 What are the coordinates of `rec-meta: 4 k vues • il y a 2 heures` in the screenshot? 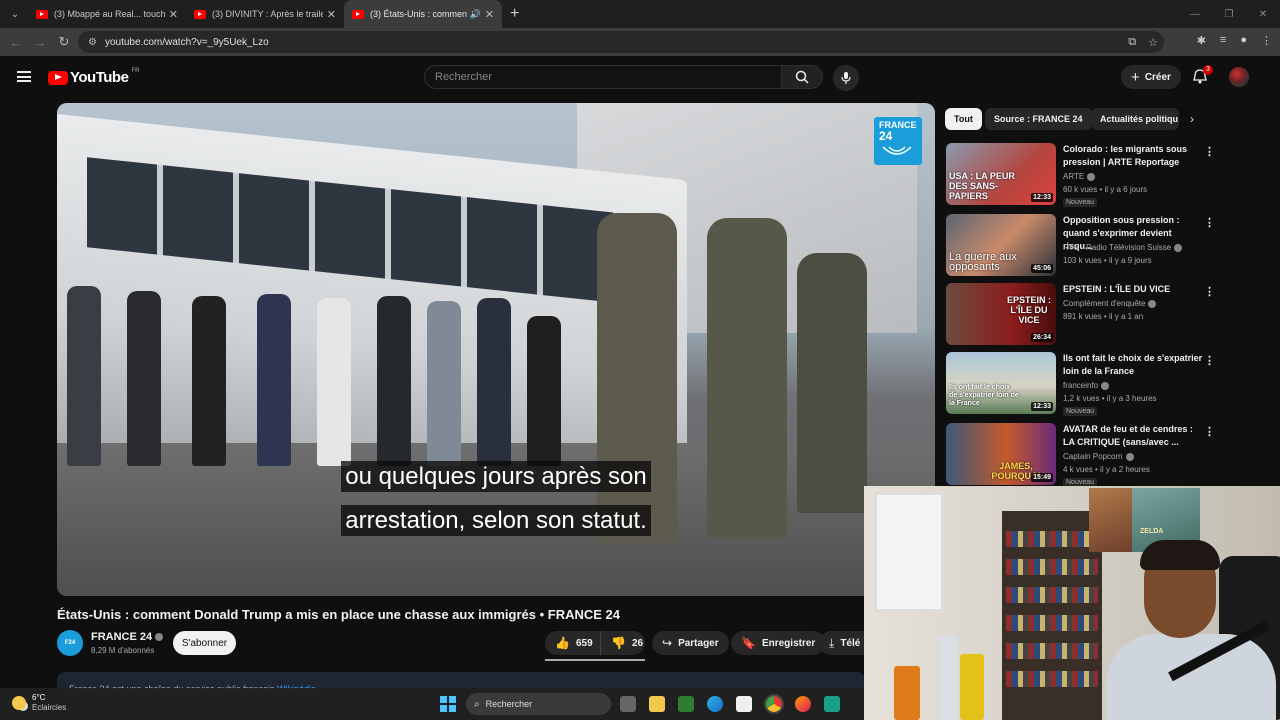 It's located at (1106, 469).